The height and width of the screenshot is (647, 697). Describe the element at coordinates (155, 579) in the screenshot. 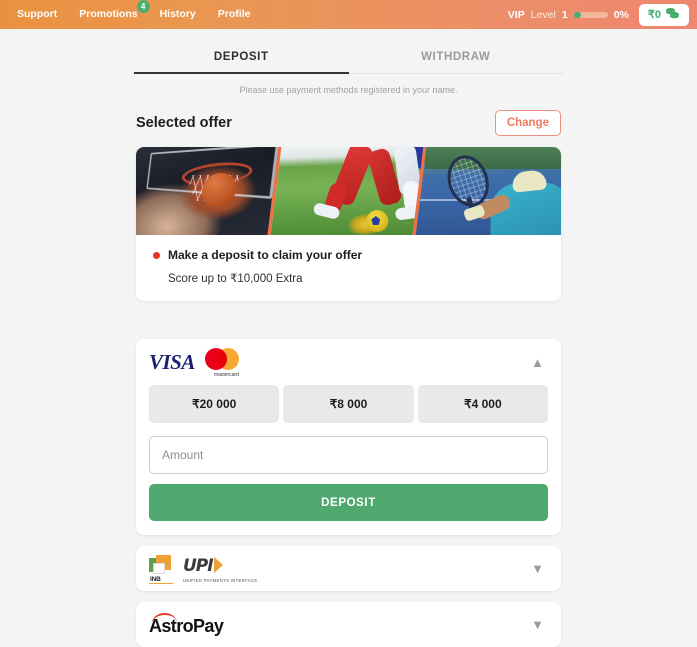

I see `inb-label: INB` at that location.